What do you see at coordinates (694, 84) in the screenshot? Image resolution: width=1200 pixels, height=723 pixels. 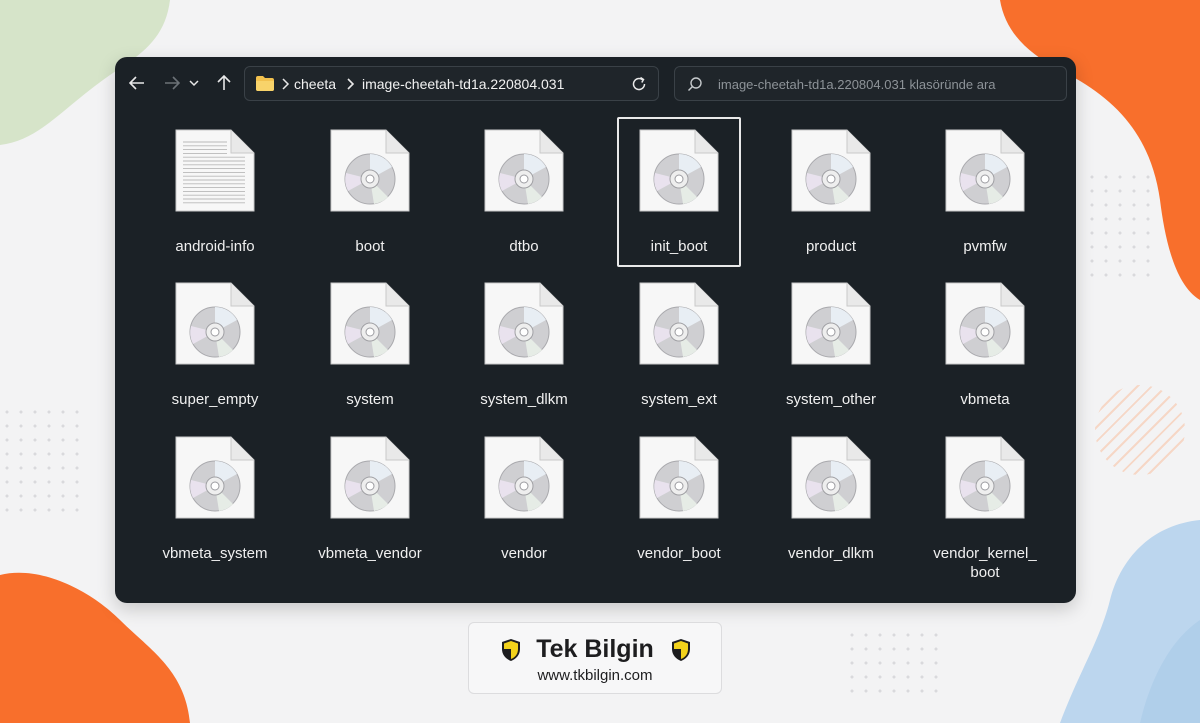 I see `search-icon` at bounding box center [694, 84].